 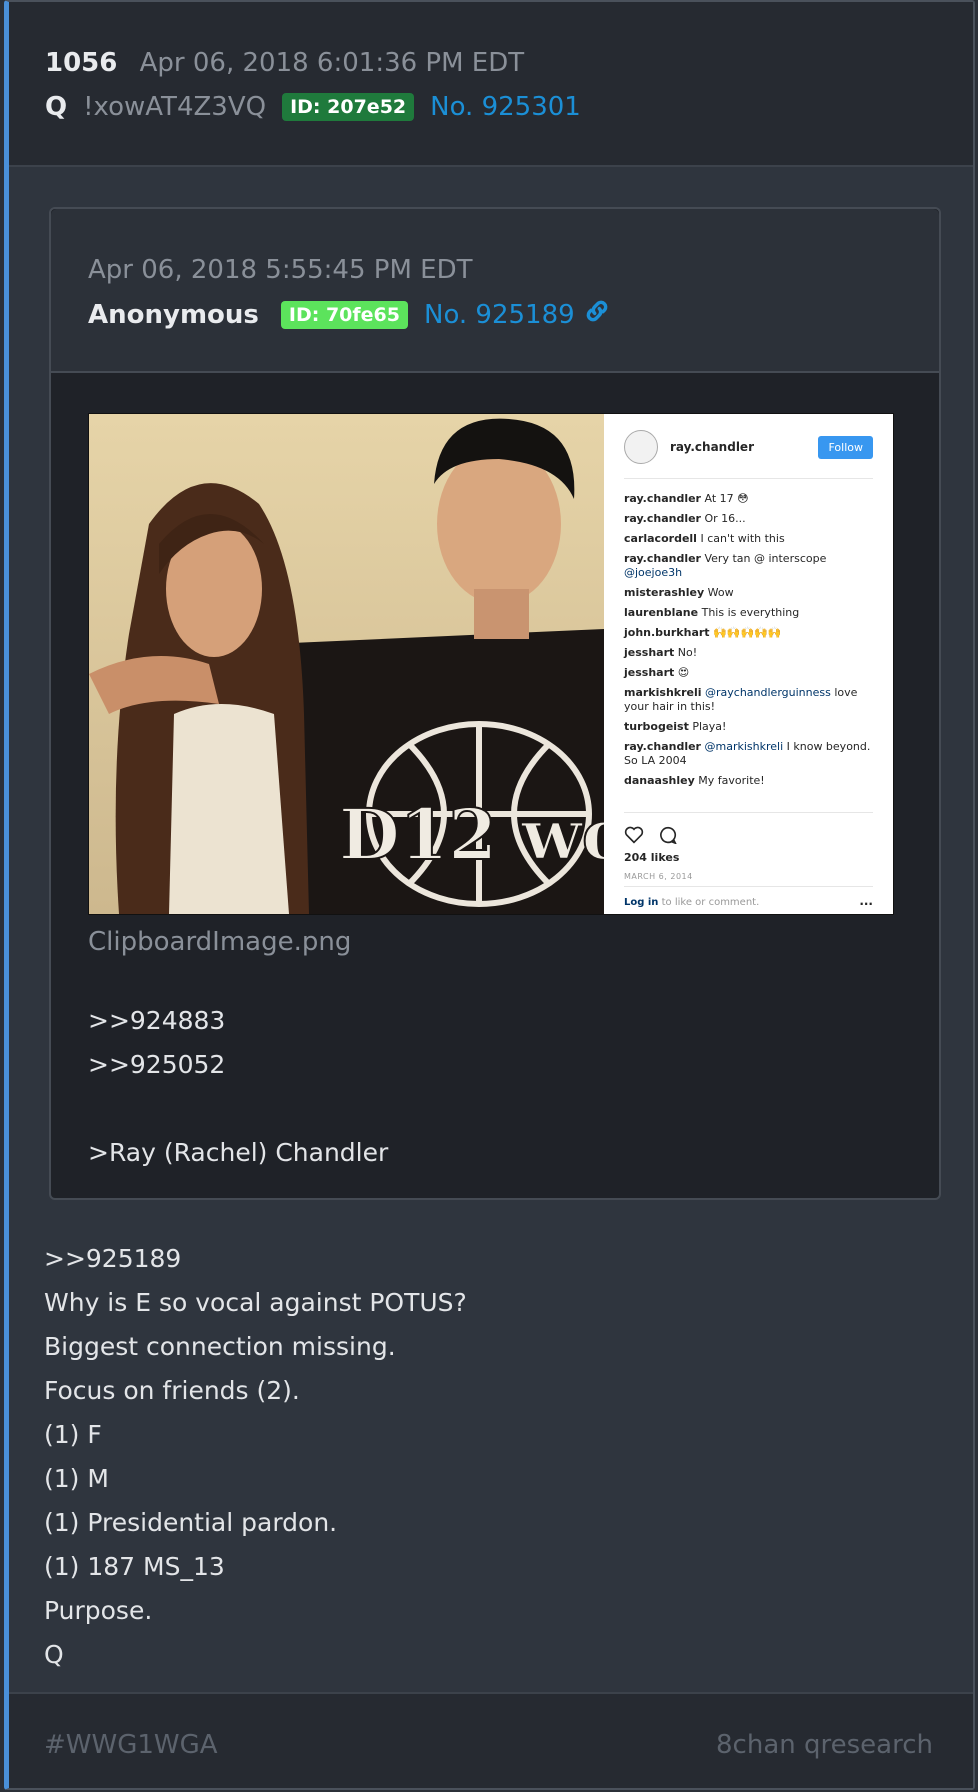 What do you see at coordinates (720, 592) in the screenshot?
I see `ig-comment-text: Wow` at bounding box center [720, 592].